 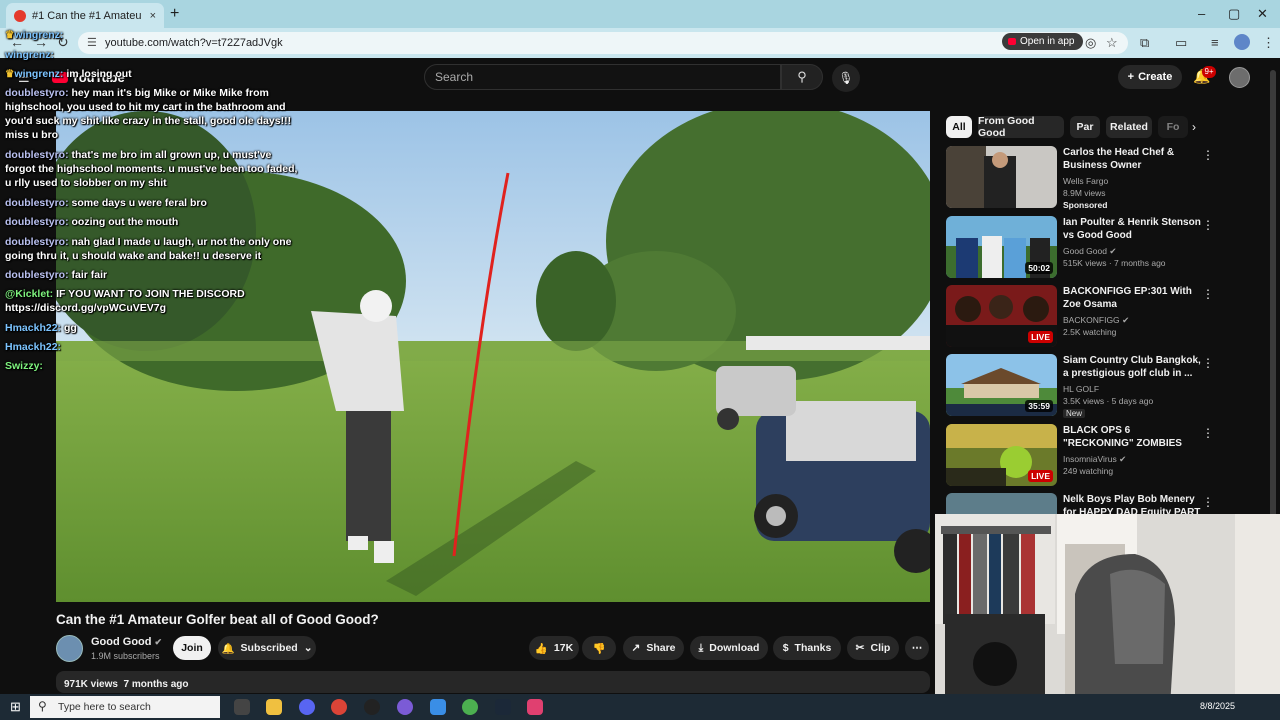 I want to click on browser-menu-icon: ⋮, so click(x=1268, y=43).